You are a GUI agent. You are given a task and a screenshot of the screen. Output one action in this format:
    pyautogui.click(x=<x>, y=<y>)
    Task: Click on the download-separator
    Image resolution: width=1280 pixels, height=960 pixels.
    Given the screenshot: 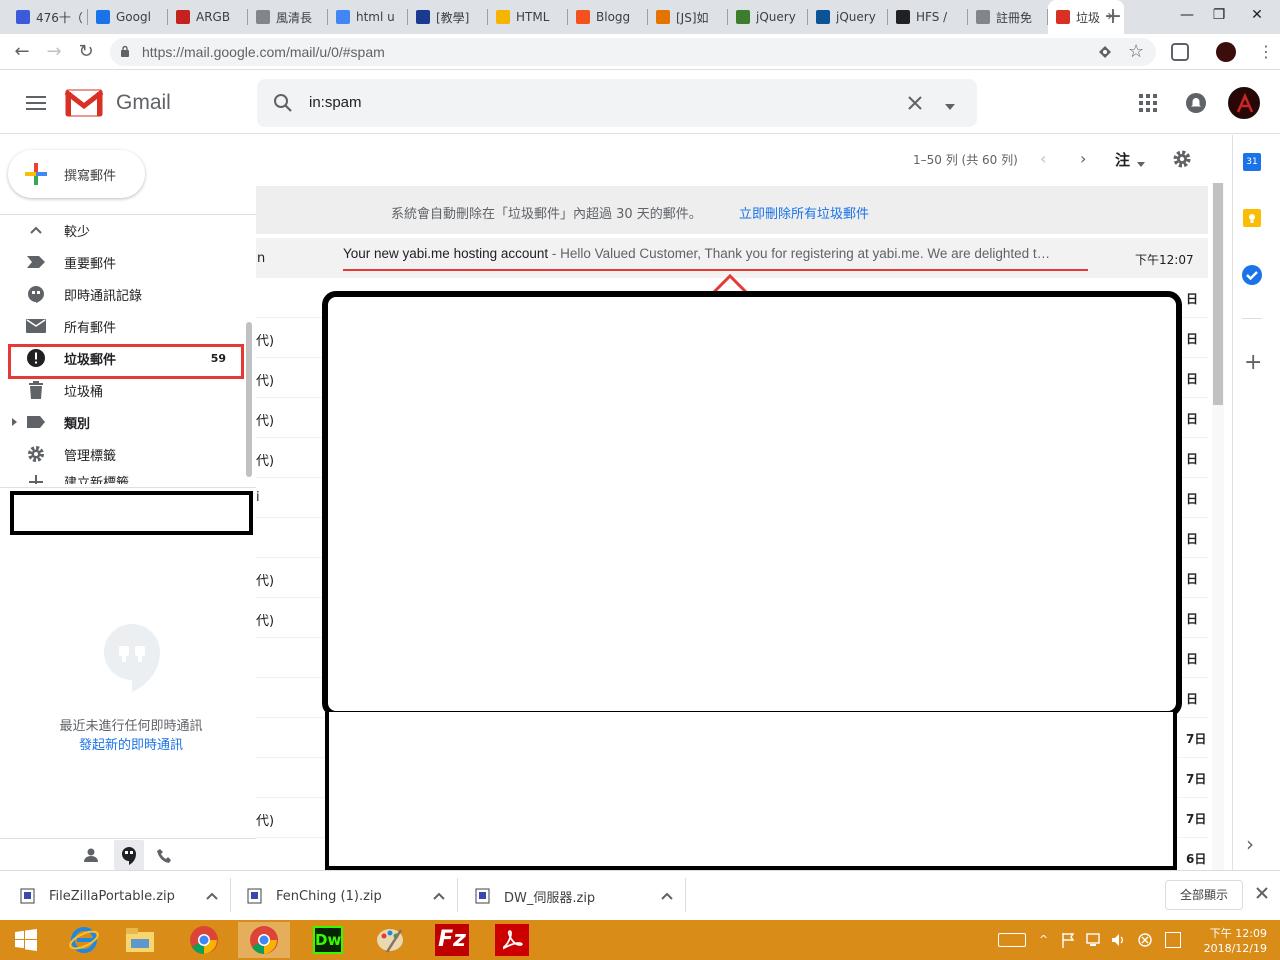 What is the action you would take?
    pyautogui.click(x=457, y=895)
    